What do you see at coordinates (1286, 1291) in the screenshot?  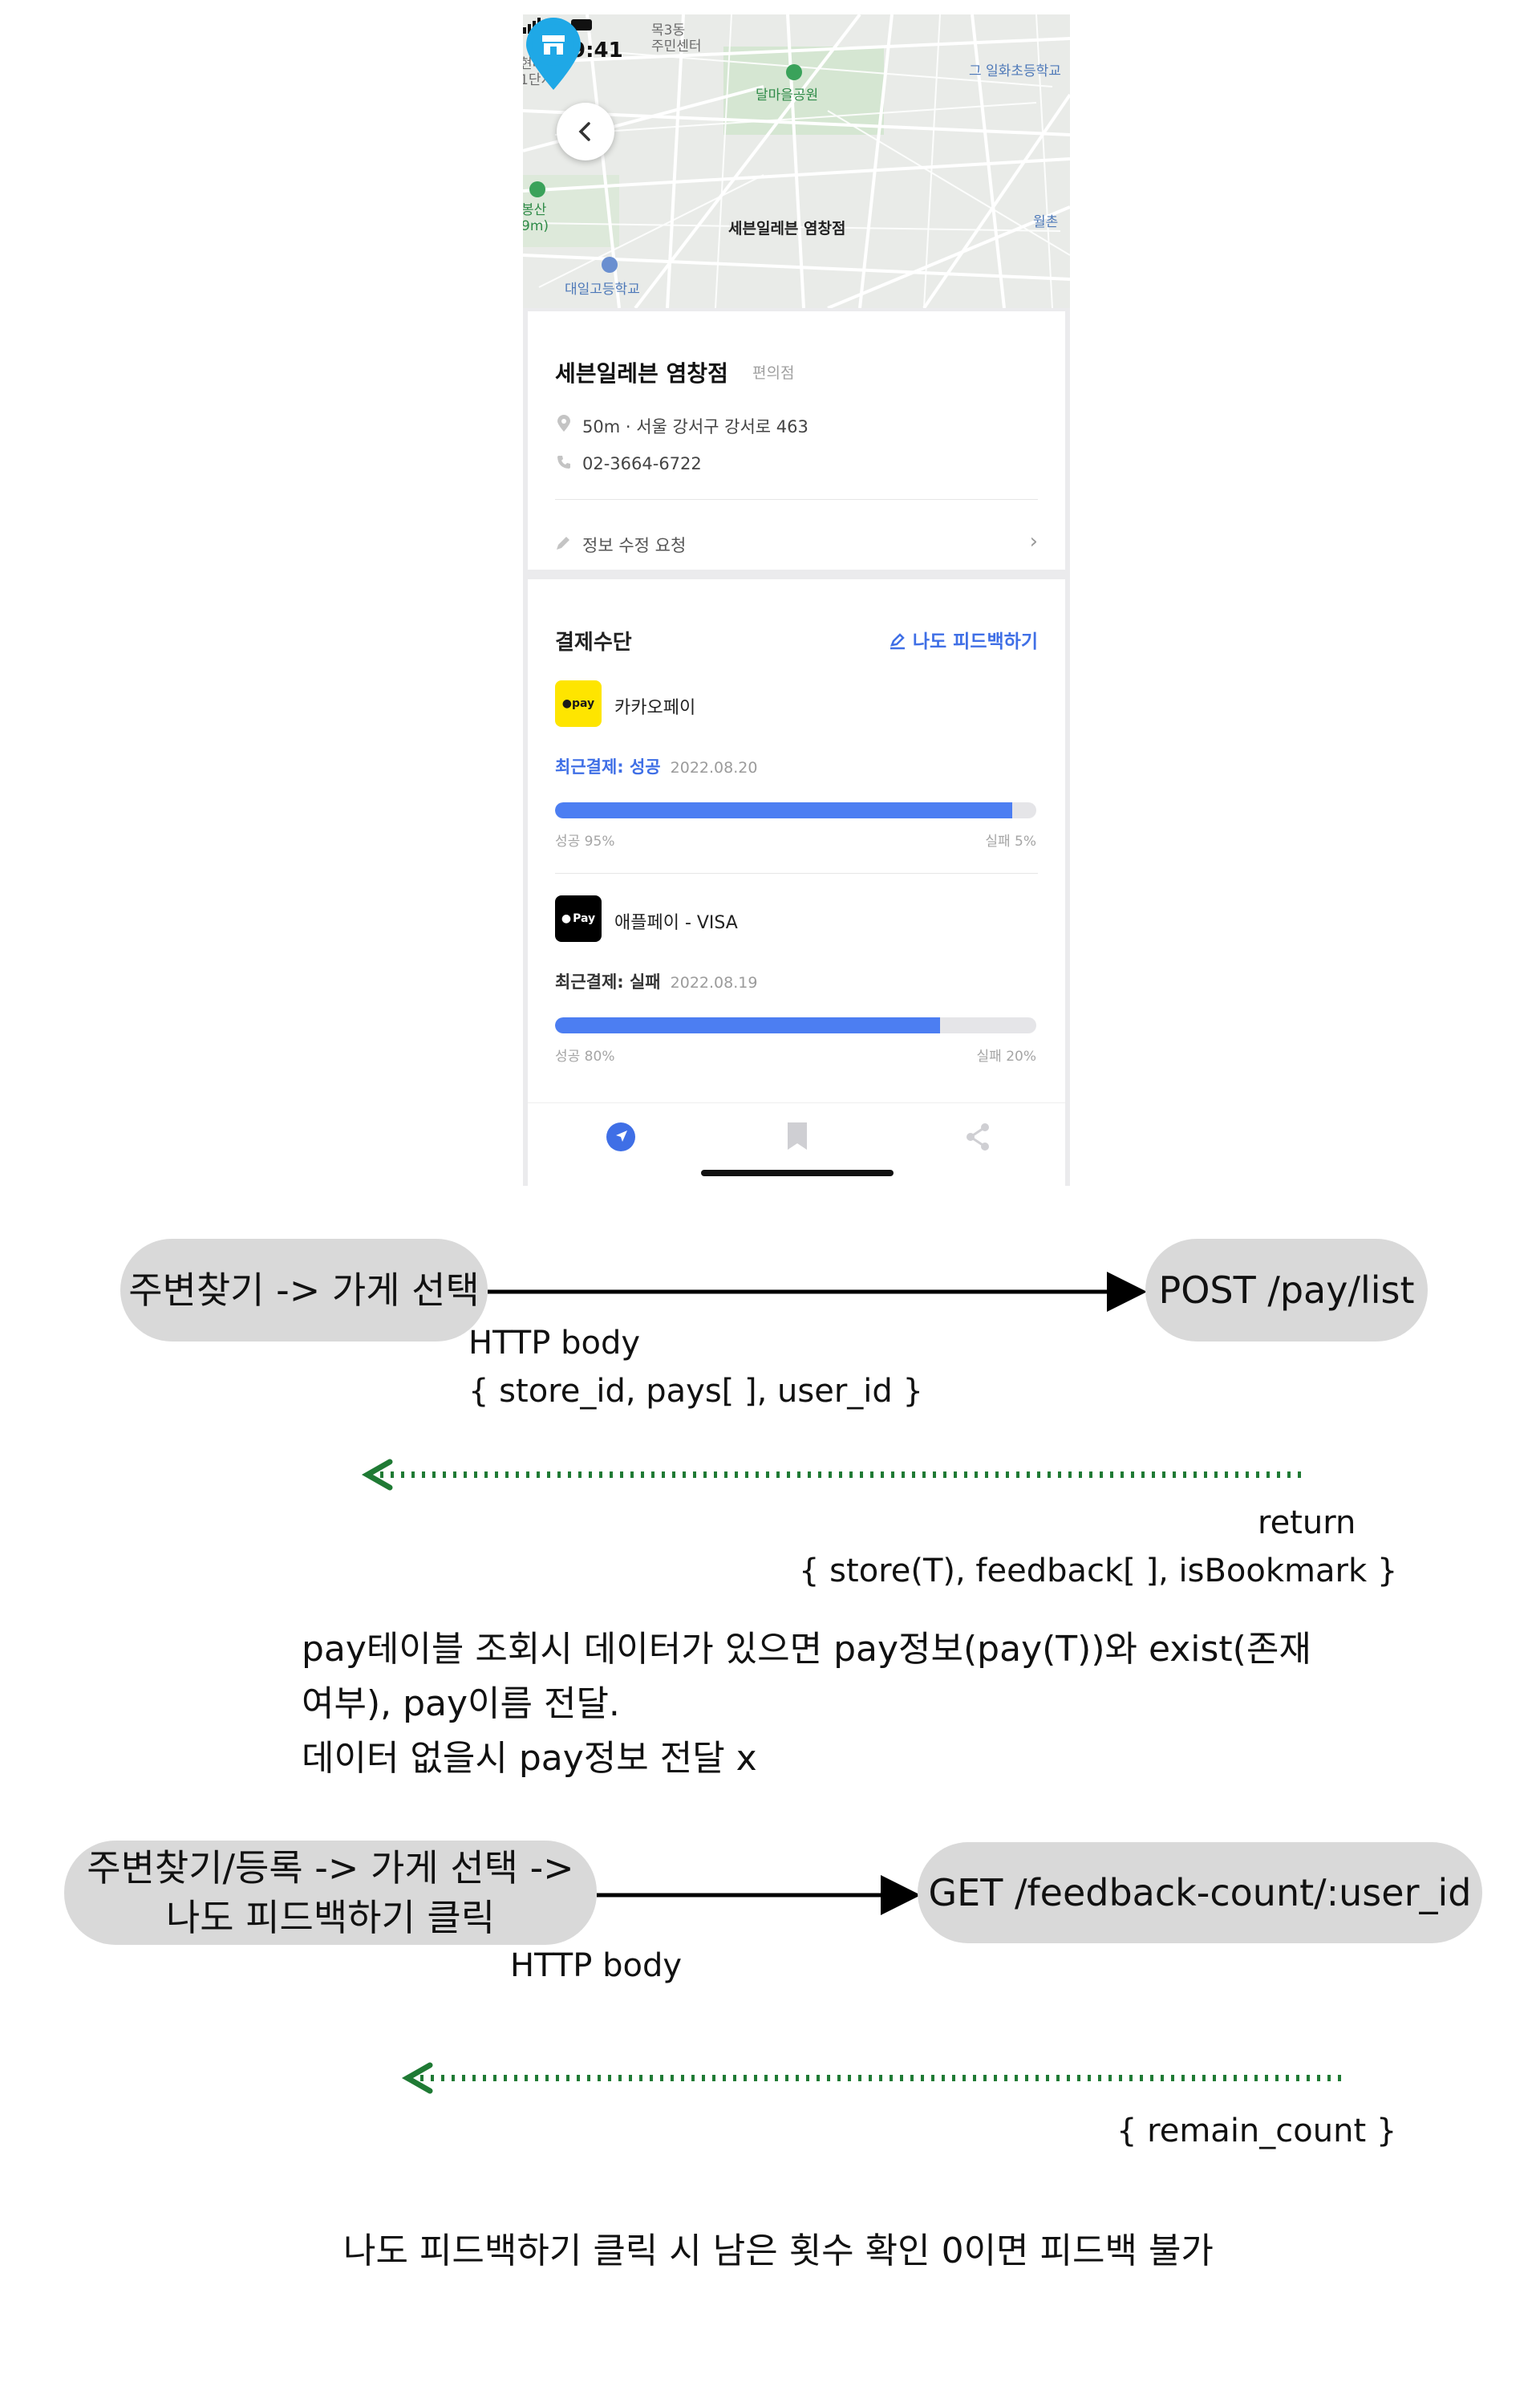 I see `flow1-target-node: POST /pay/list` at bounding box center [1286, 1291].